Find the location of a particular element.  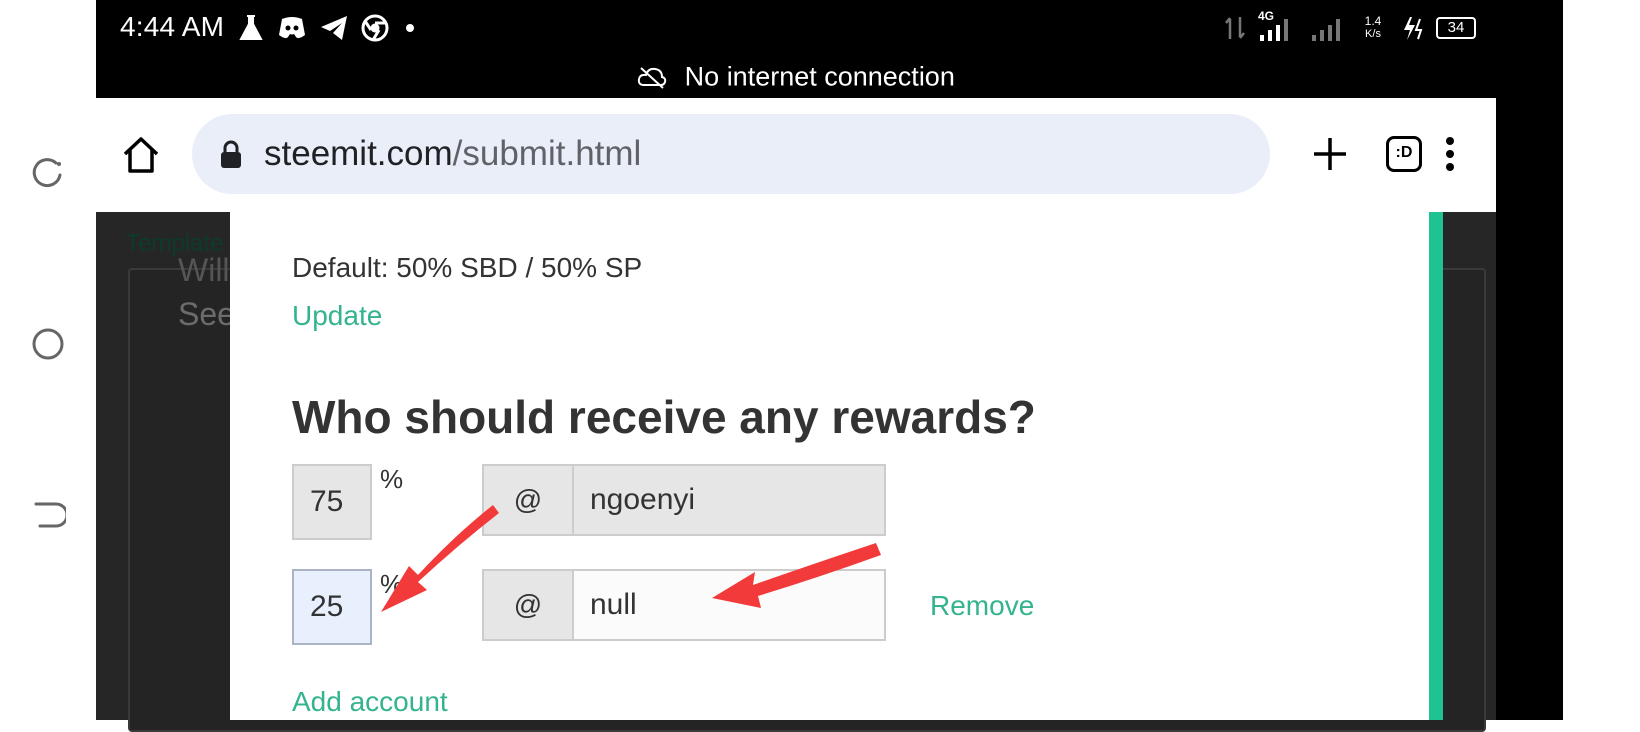

notification-icons is located at coordinates (328, 28).